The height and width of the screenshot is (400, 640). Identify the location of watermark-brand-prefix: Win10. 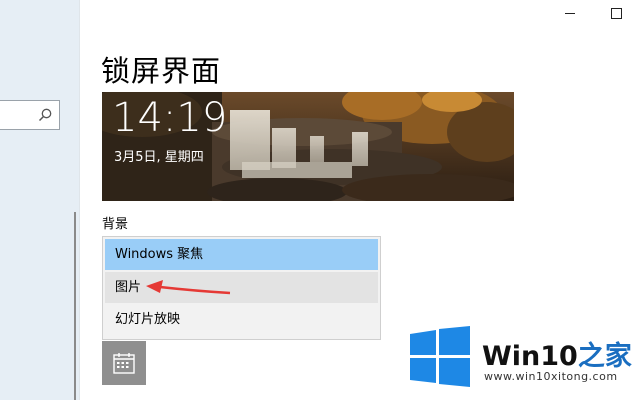
(530, 356).